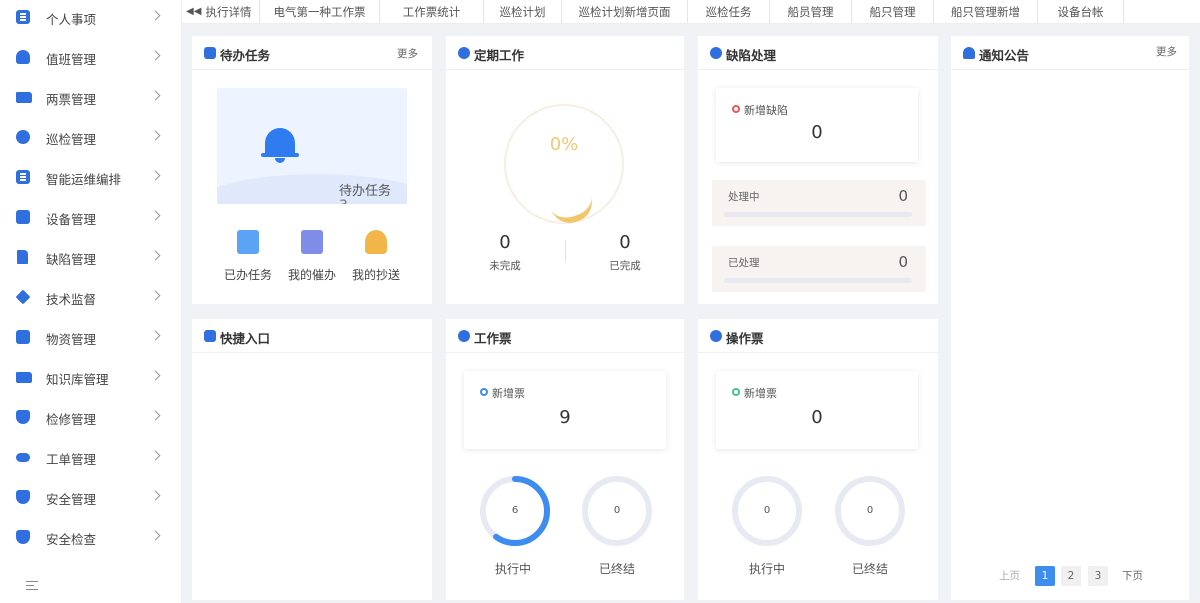 This screenshot has width=1200, height=603. I want to click on op-executing-ring: 0, so click(767, 511).